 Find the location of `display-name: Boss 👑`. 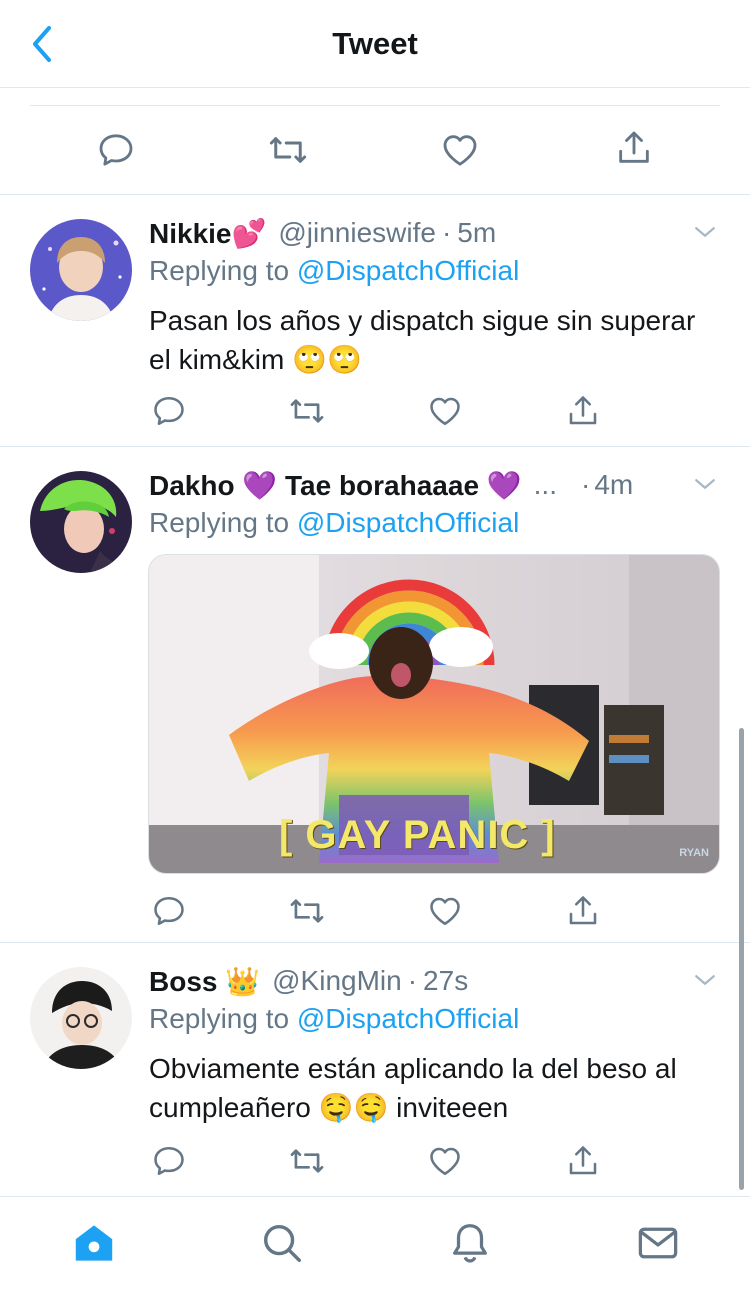

display-name: Boss 👑 is located at coordinates (204, 981).